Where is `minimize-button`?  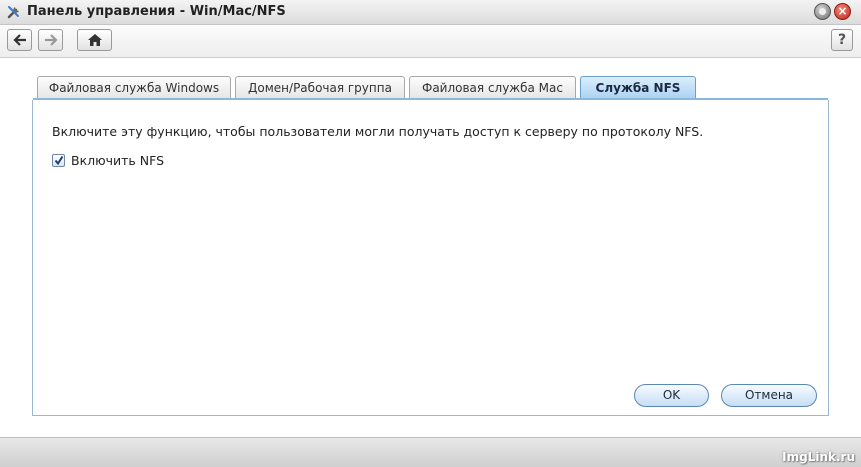
minimize-button is located at coordinates (822, 11).